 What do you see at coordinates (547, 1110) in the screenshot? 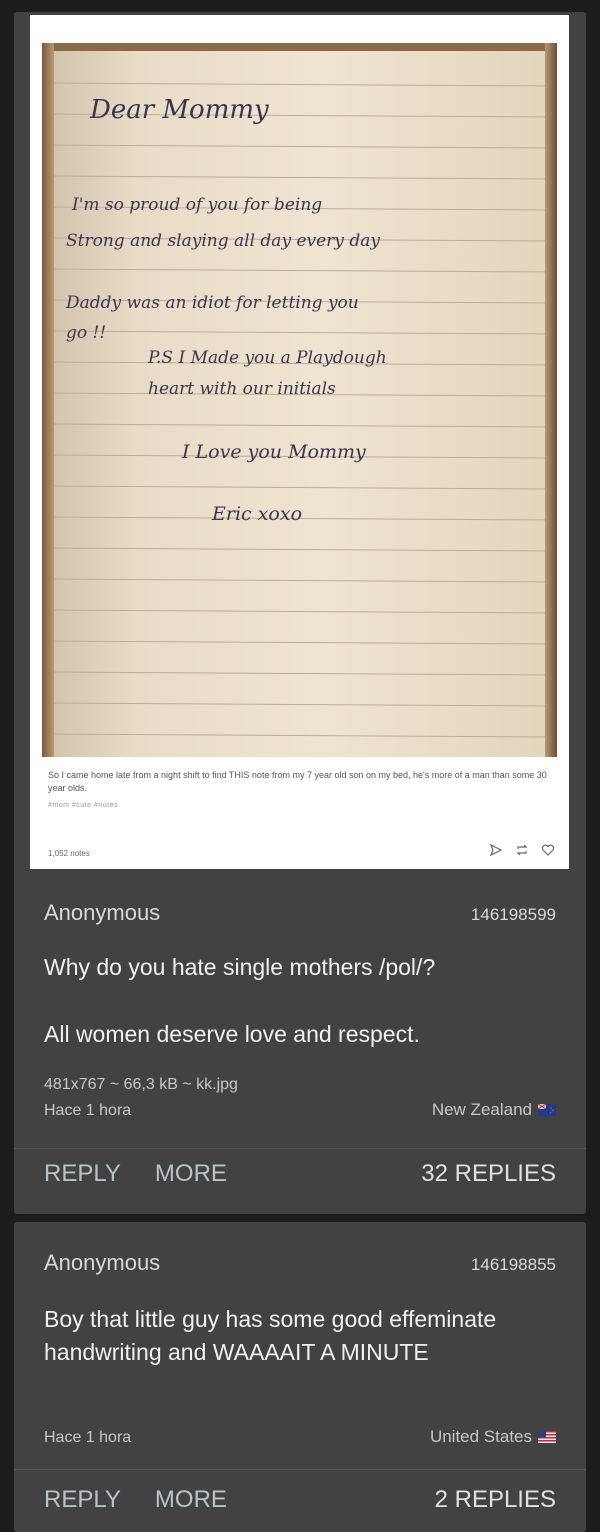
I see `nz-flag-icon` at bounding box center [547, 1110].